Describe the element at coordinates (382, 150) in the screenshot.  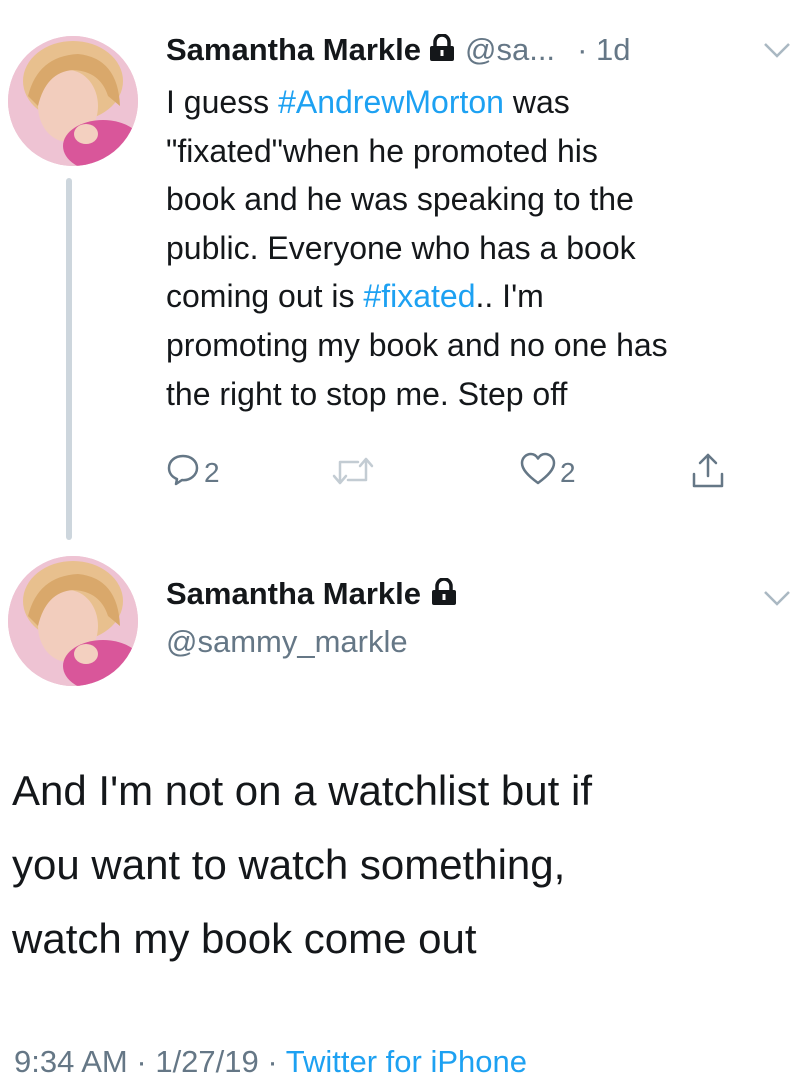
I see `tweet-line: "fixated"when he promoted his` at that location.